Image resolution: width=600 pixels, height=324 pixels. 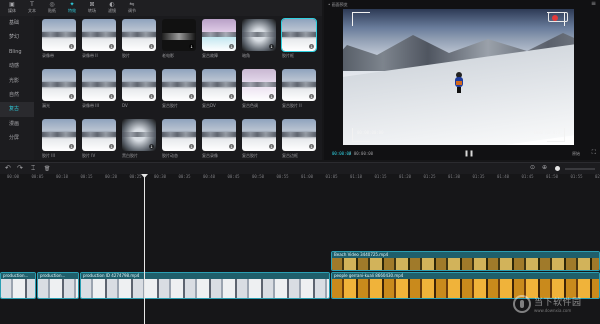 What do you see at coordinates (205, 285) in the screenshot?
I see `main-clip: production ID 4274798.mp4` at bounding box center [205, 285].